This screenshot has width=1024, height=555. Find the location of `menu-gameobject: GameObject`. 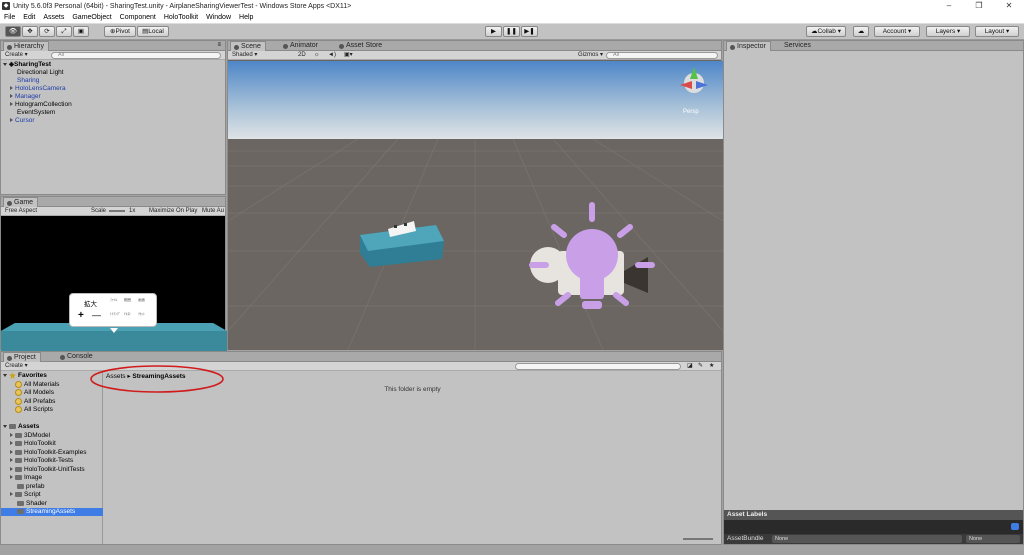

menu-gameobject: GameObject is located at coordinates (91, 17).